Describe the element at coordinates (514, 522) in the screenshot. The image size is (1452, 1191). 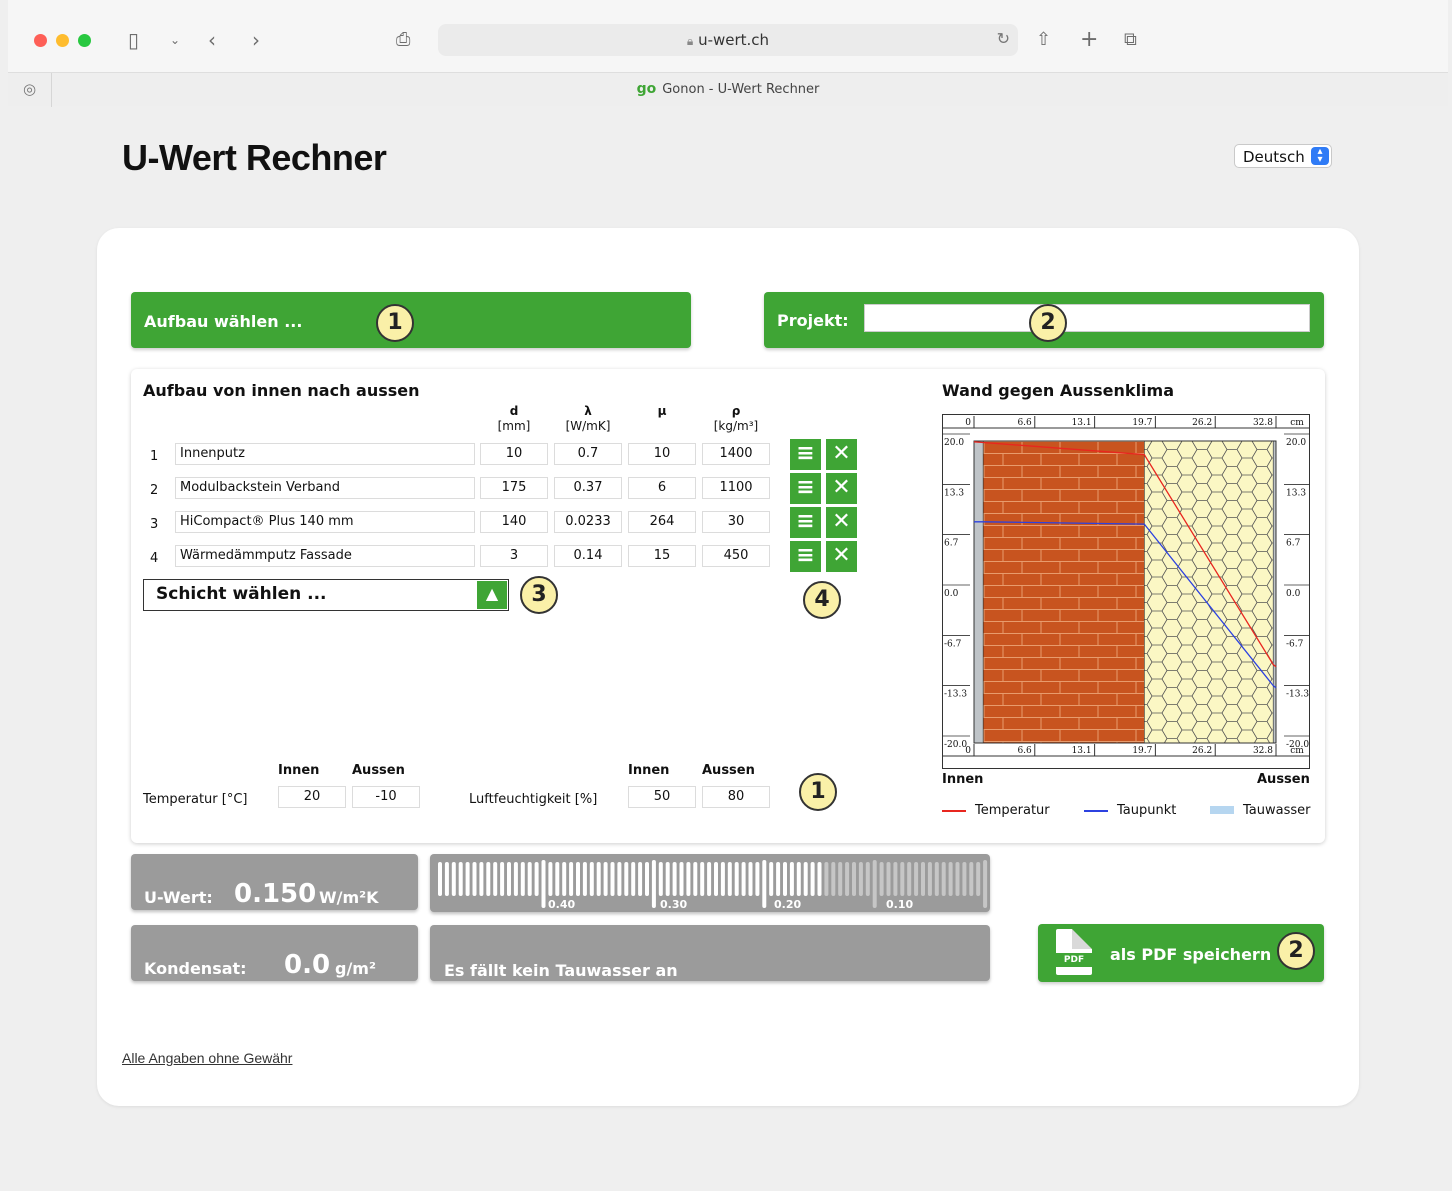
I see `thickness-field: 140` at that location.